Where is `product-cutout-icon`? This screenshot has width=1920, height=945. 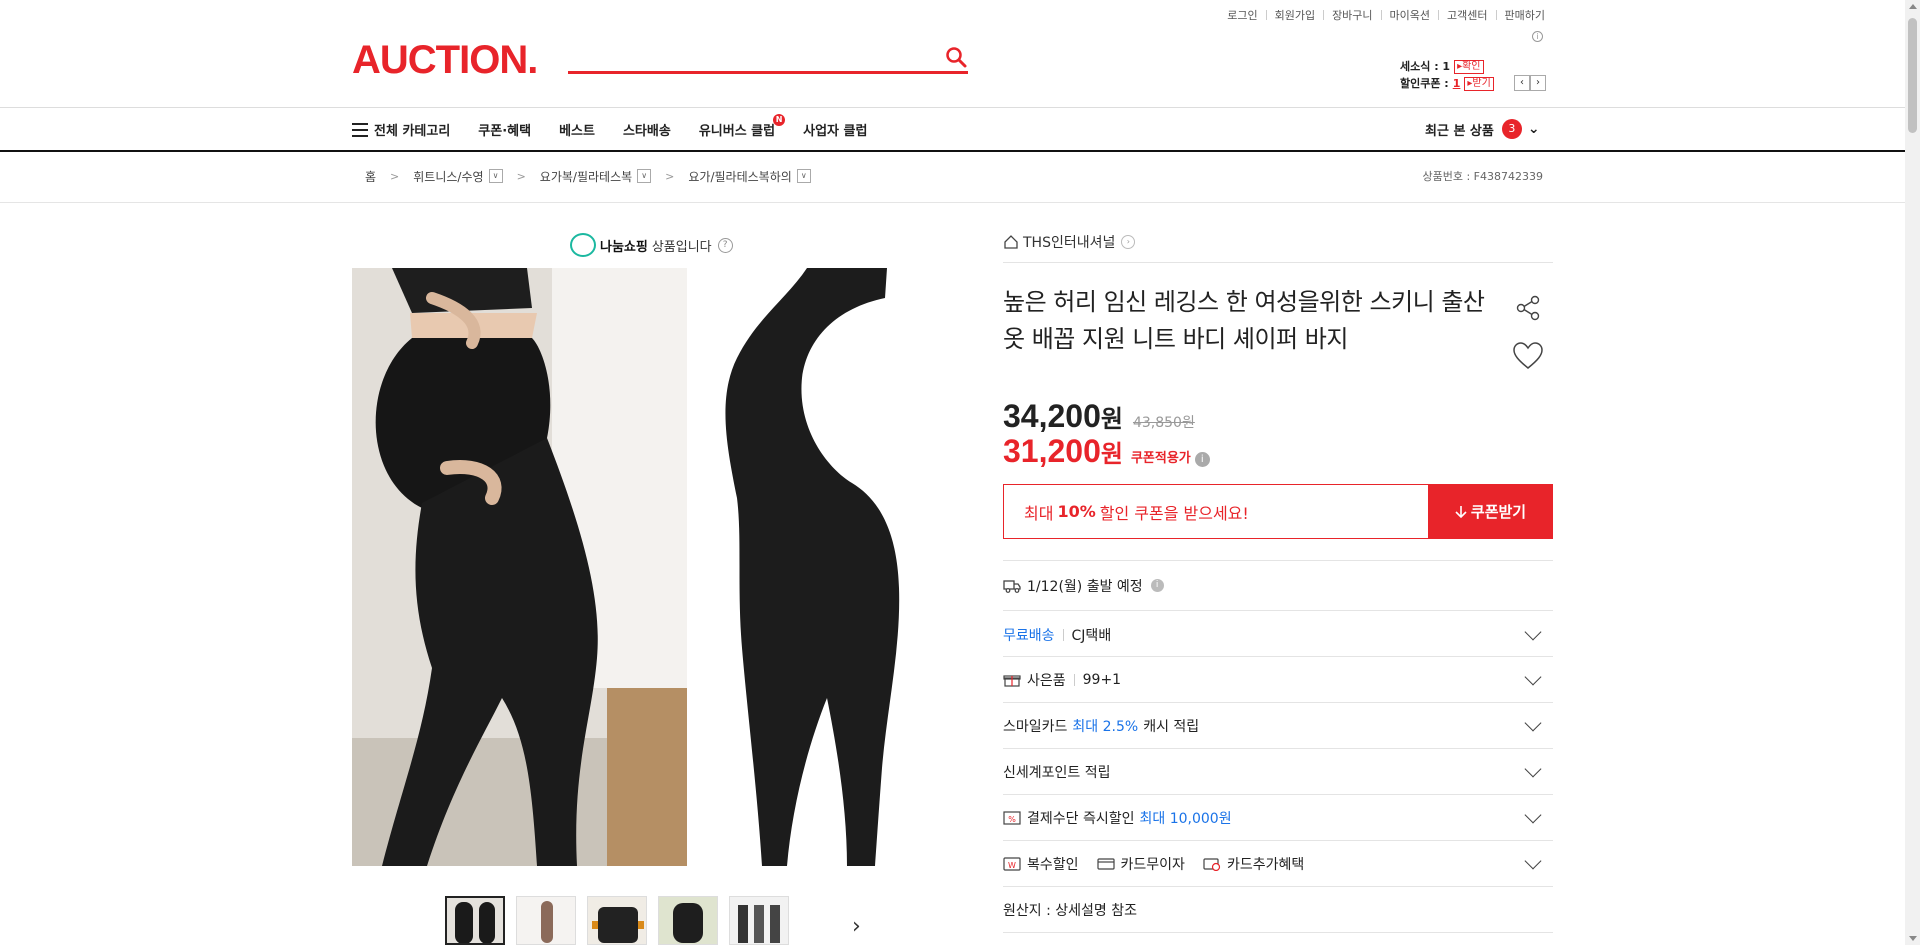 product-cutout-icon is located at coordinates (818, 567).